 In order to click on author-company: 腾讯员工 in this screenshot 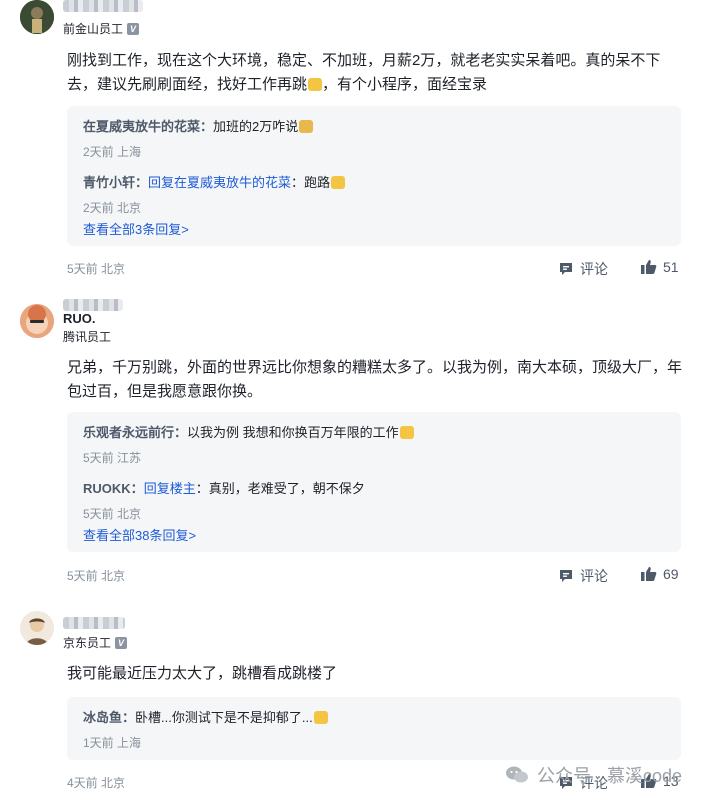, I will do `click(87, 336)`.